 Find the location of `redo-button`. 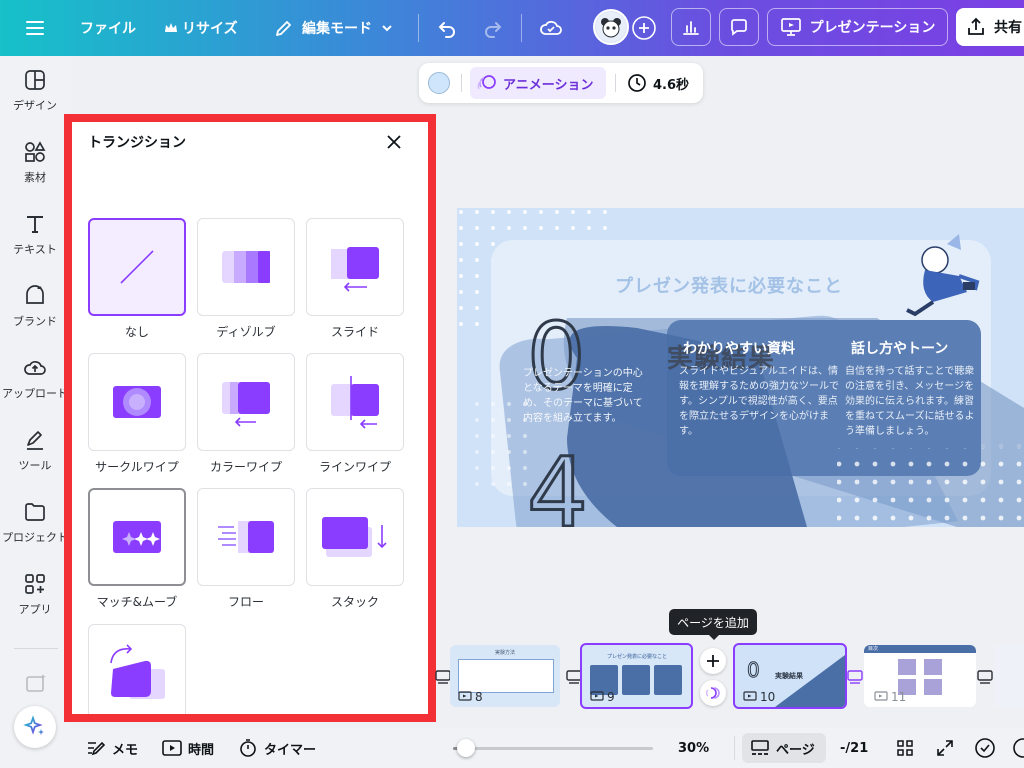

redo-button is located at coordinates (493, 28).